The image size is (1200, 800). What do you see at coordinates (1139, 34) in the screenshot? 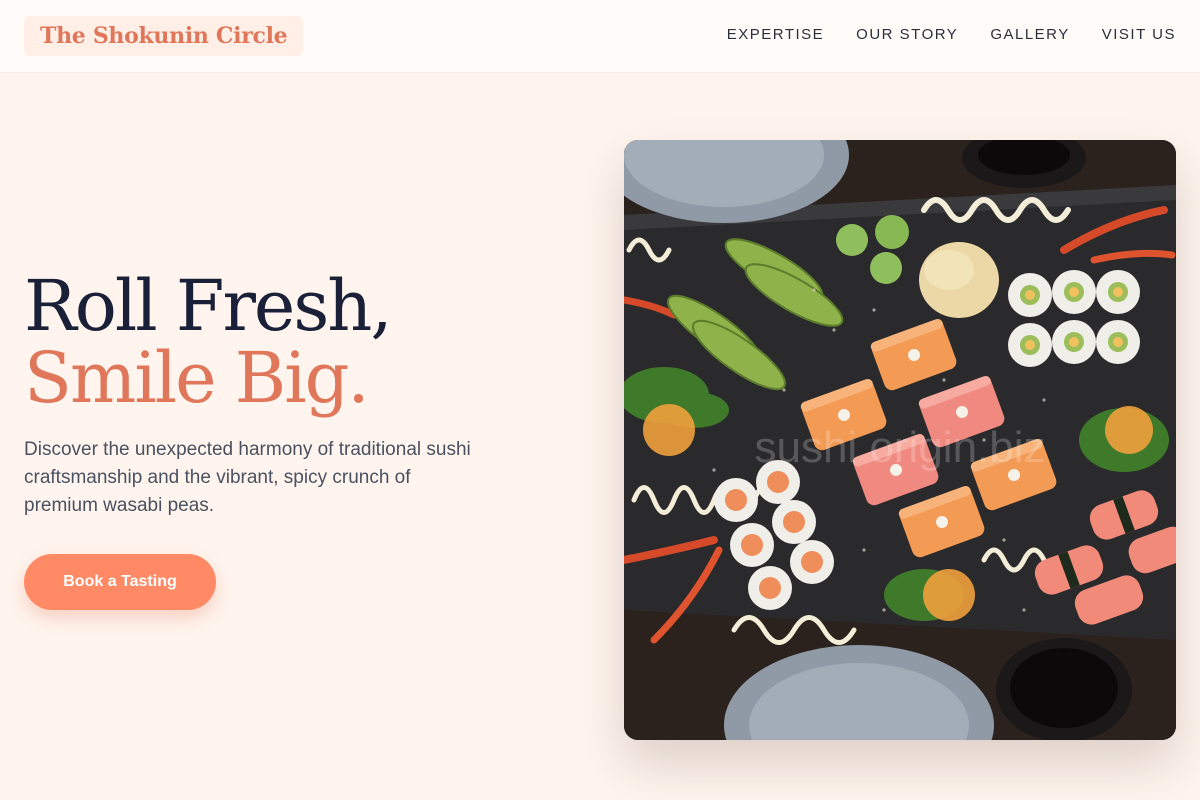
I see `nav-visit-us: VISIT US` at bounding box center [1139, 34].